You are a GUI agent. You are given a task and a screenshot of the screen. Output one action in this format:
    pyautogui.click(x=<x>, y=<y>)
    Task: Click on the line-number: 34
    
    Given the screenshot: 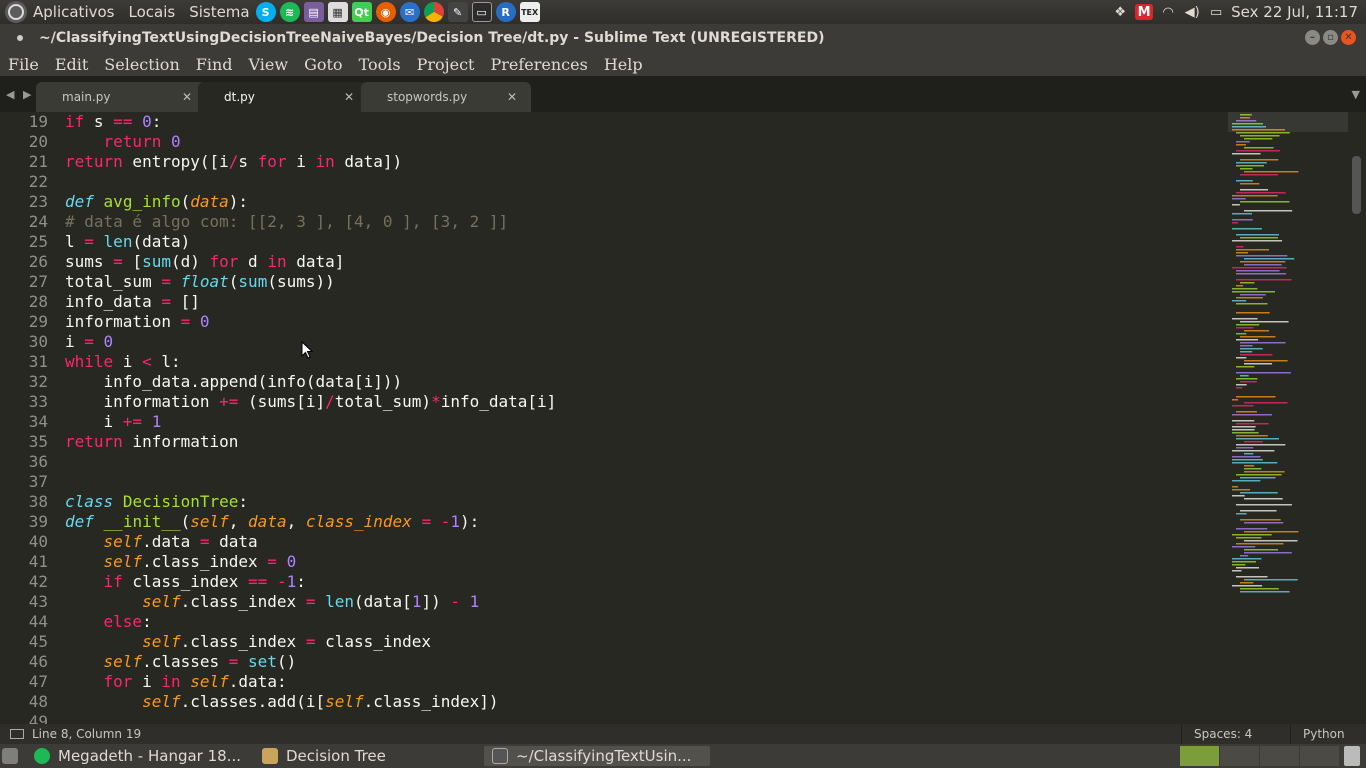 What is the action you would take?
    pyautogui.click(x=38, y=421)
    